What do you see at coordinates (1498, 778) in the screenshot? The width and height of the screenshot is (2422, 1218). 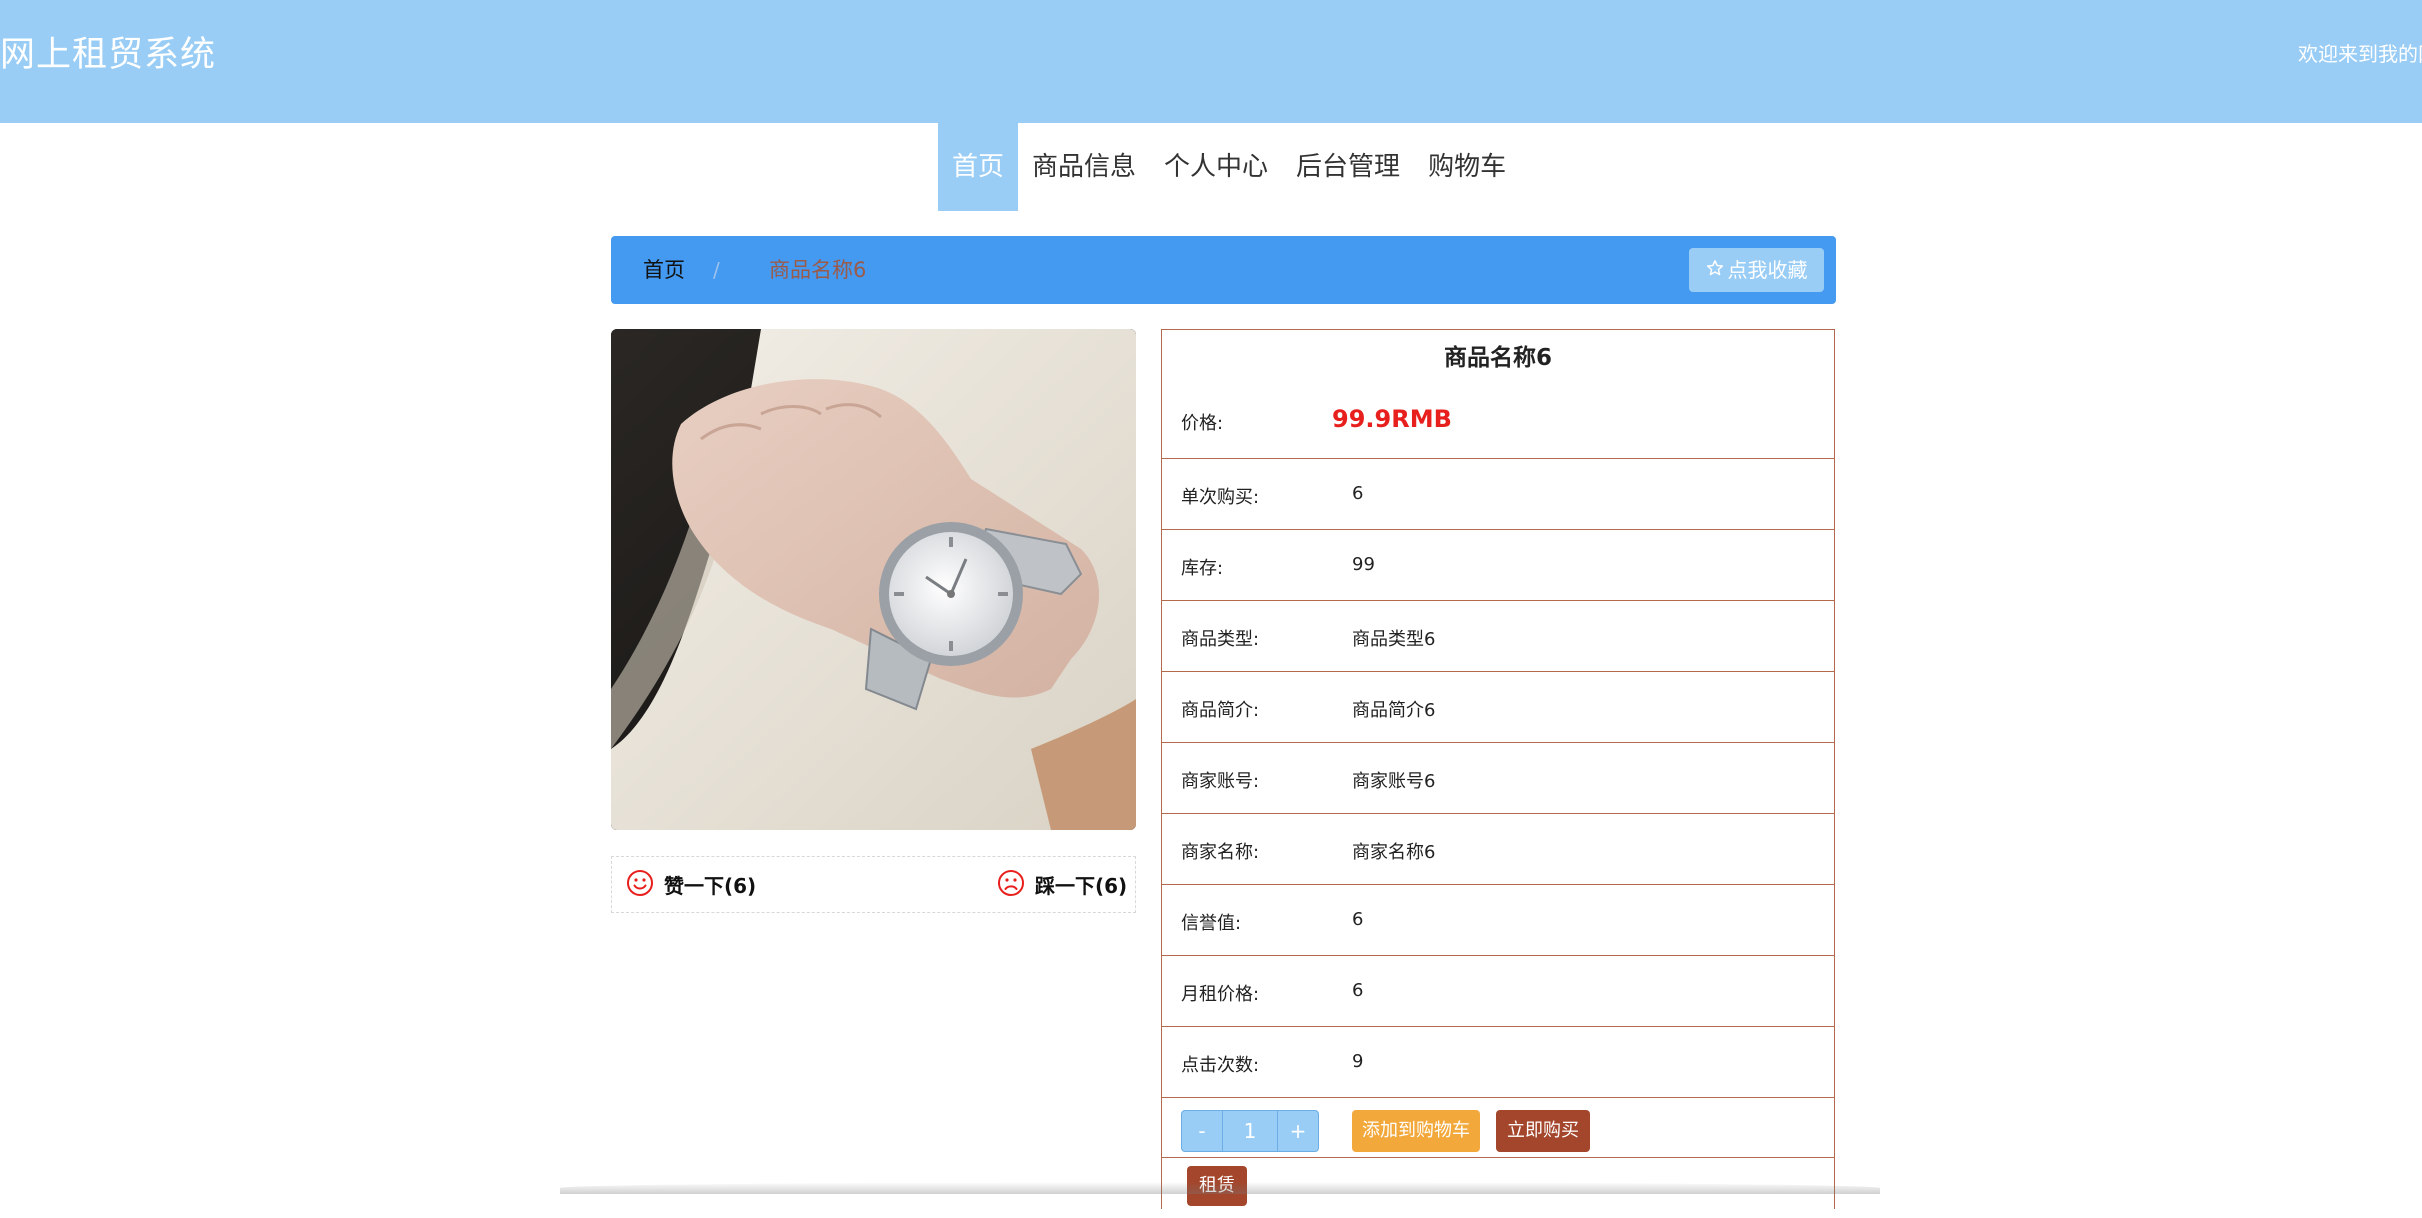 I see `detail-row-merchant-account: 商家账号: 商家账号6` at bounding box center [1498, 778].